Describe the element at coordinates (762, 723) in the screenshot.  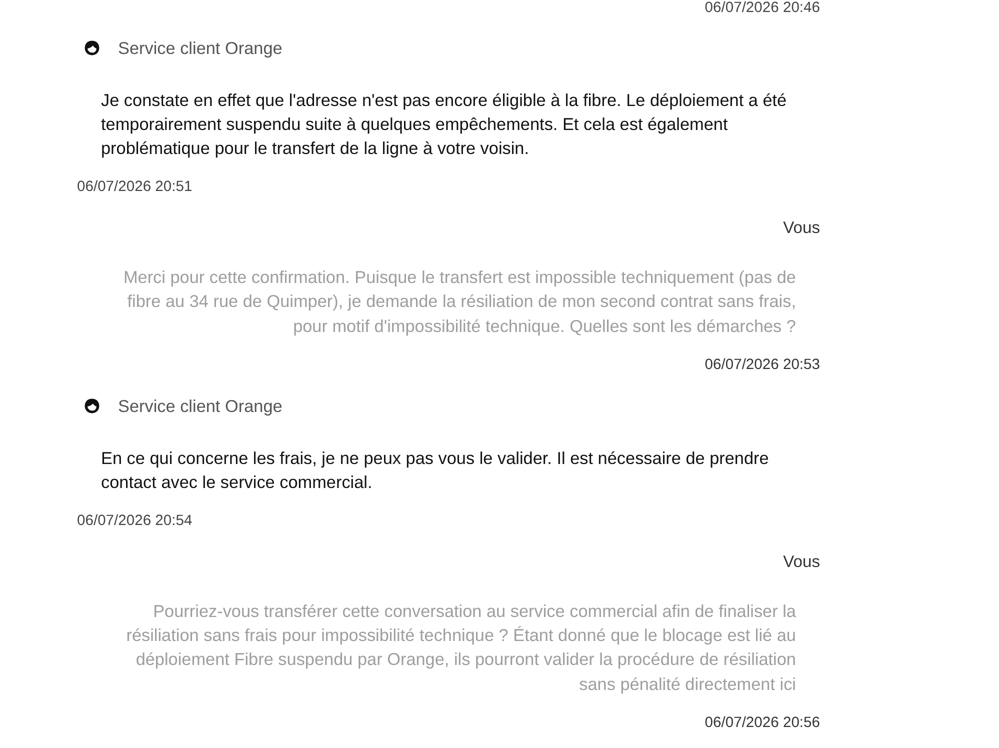
I see `message-timestamp: 06/07/2026 20:56` at that location.